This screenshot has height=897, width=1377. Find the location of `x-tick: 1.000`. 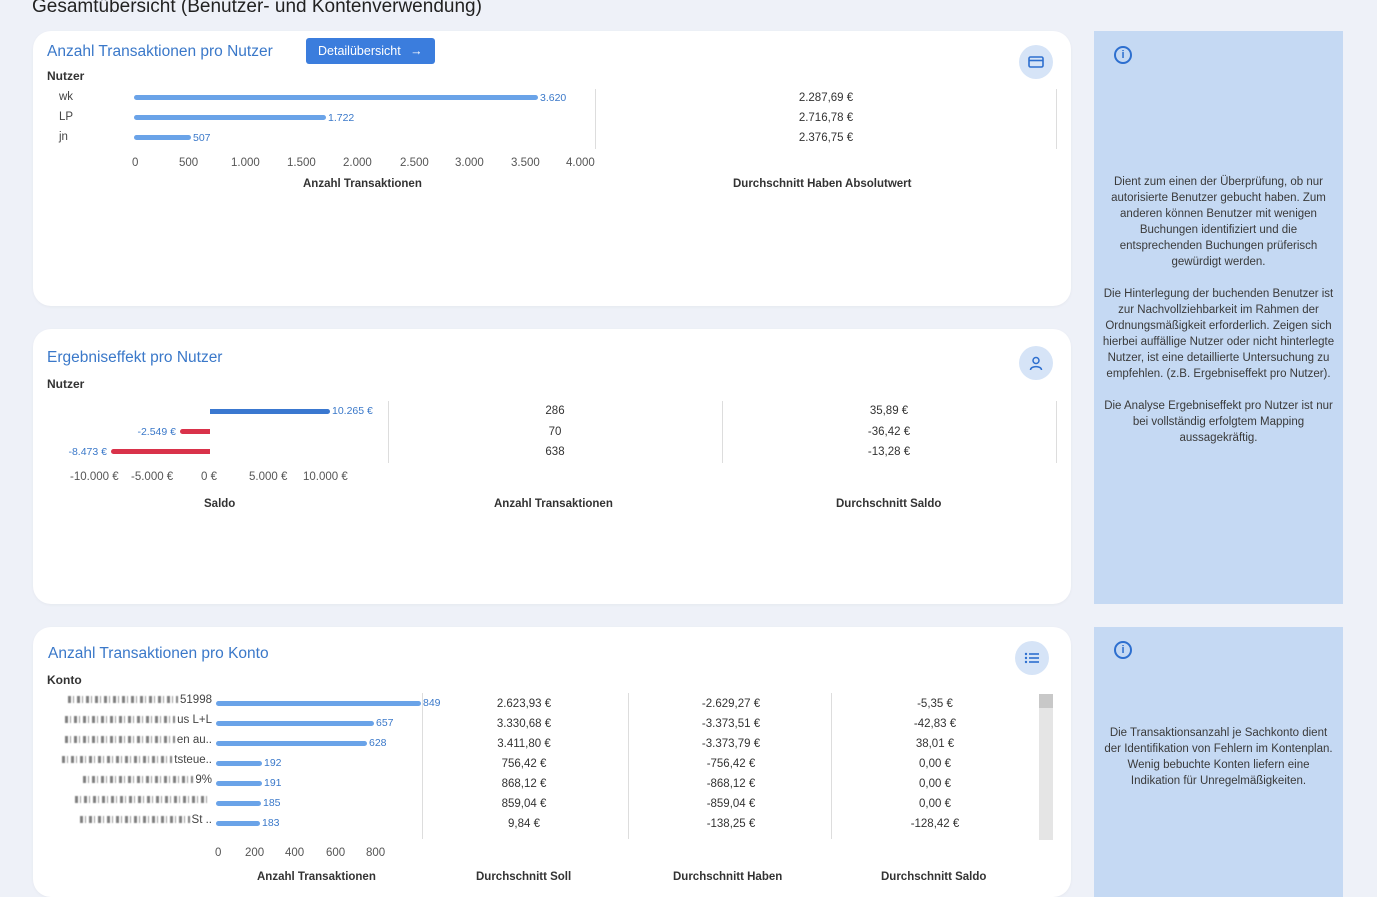

x-tick: 1.000 is located at coordinates (245, 163).